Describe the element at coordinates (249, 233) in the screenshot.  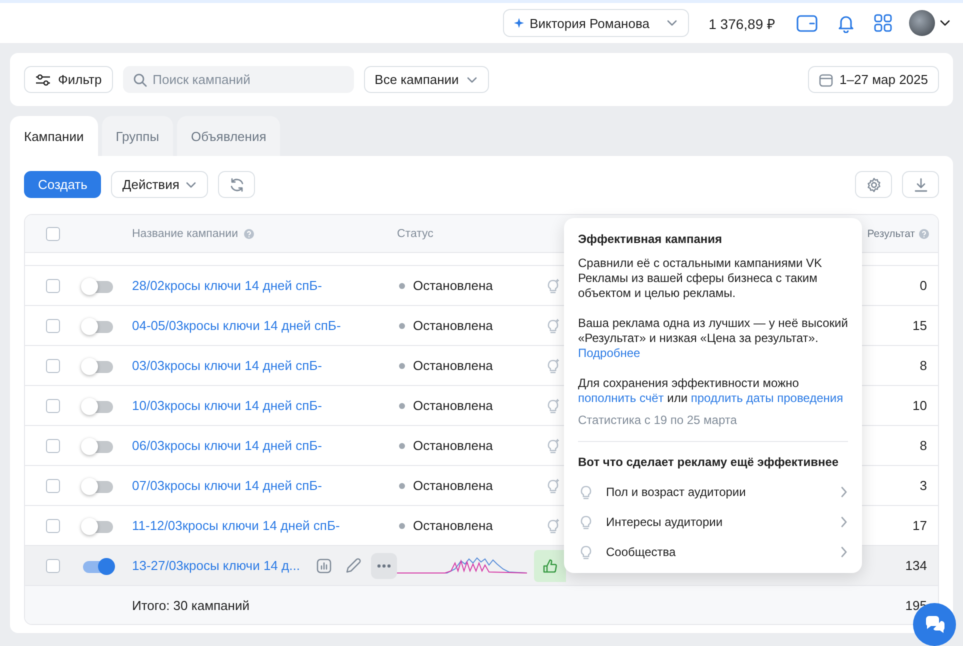
I see `help-icon` at that location.